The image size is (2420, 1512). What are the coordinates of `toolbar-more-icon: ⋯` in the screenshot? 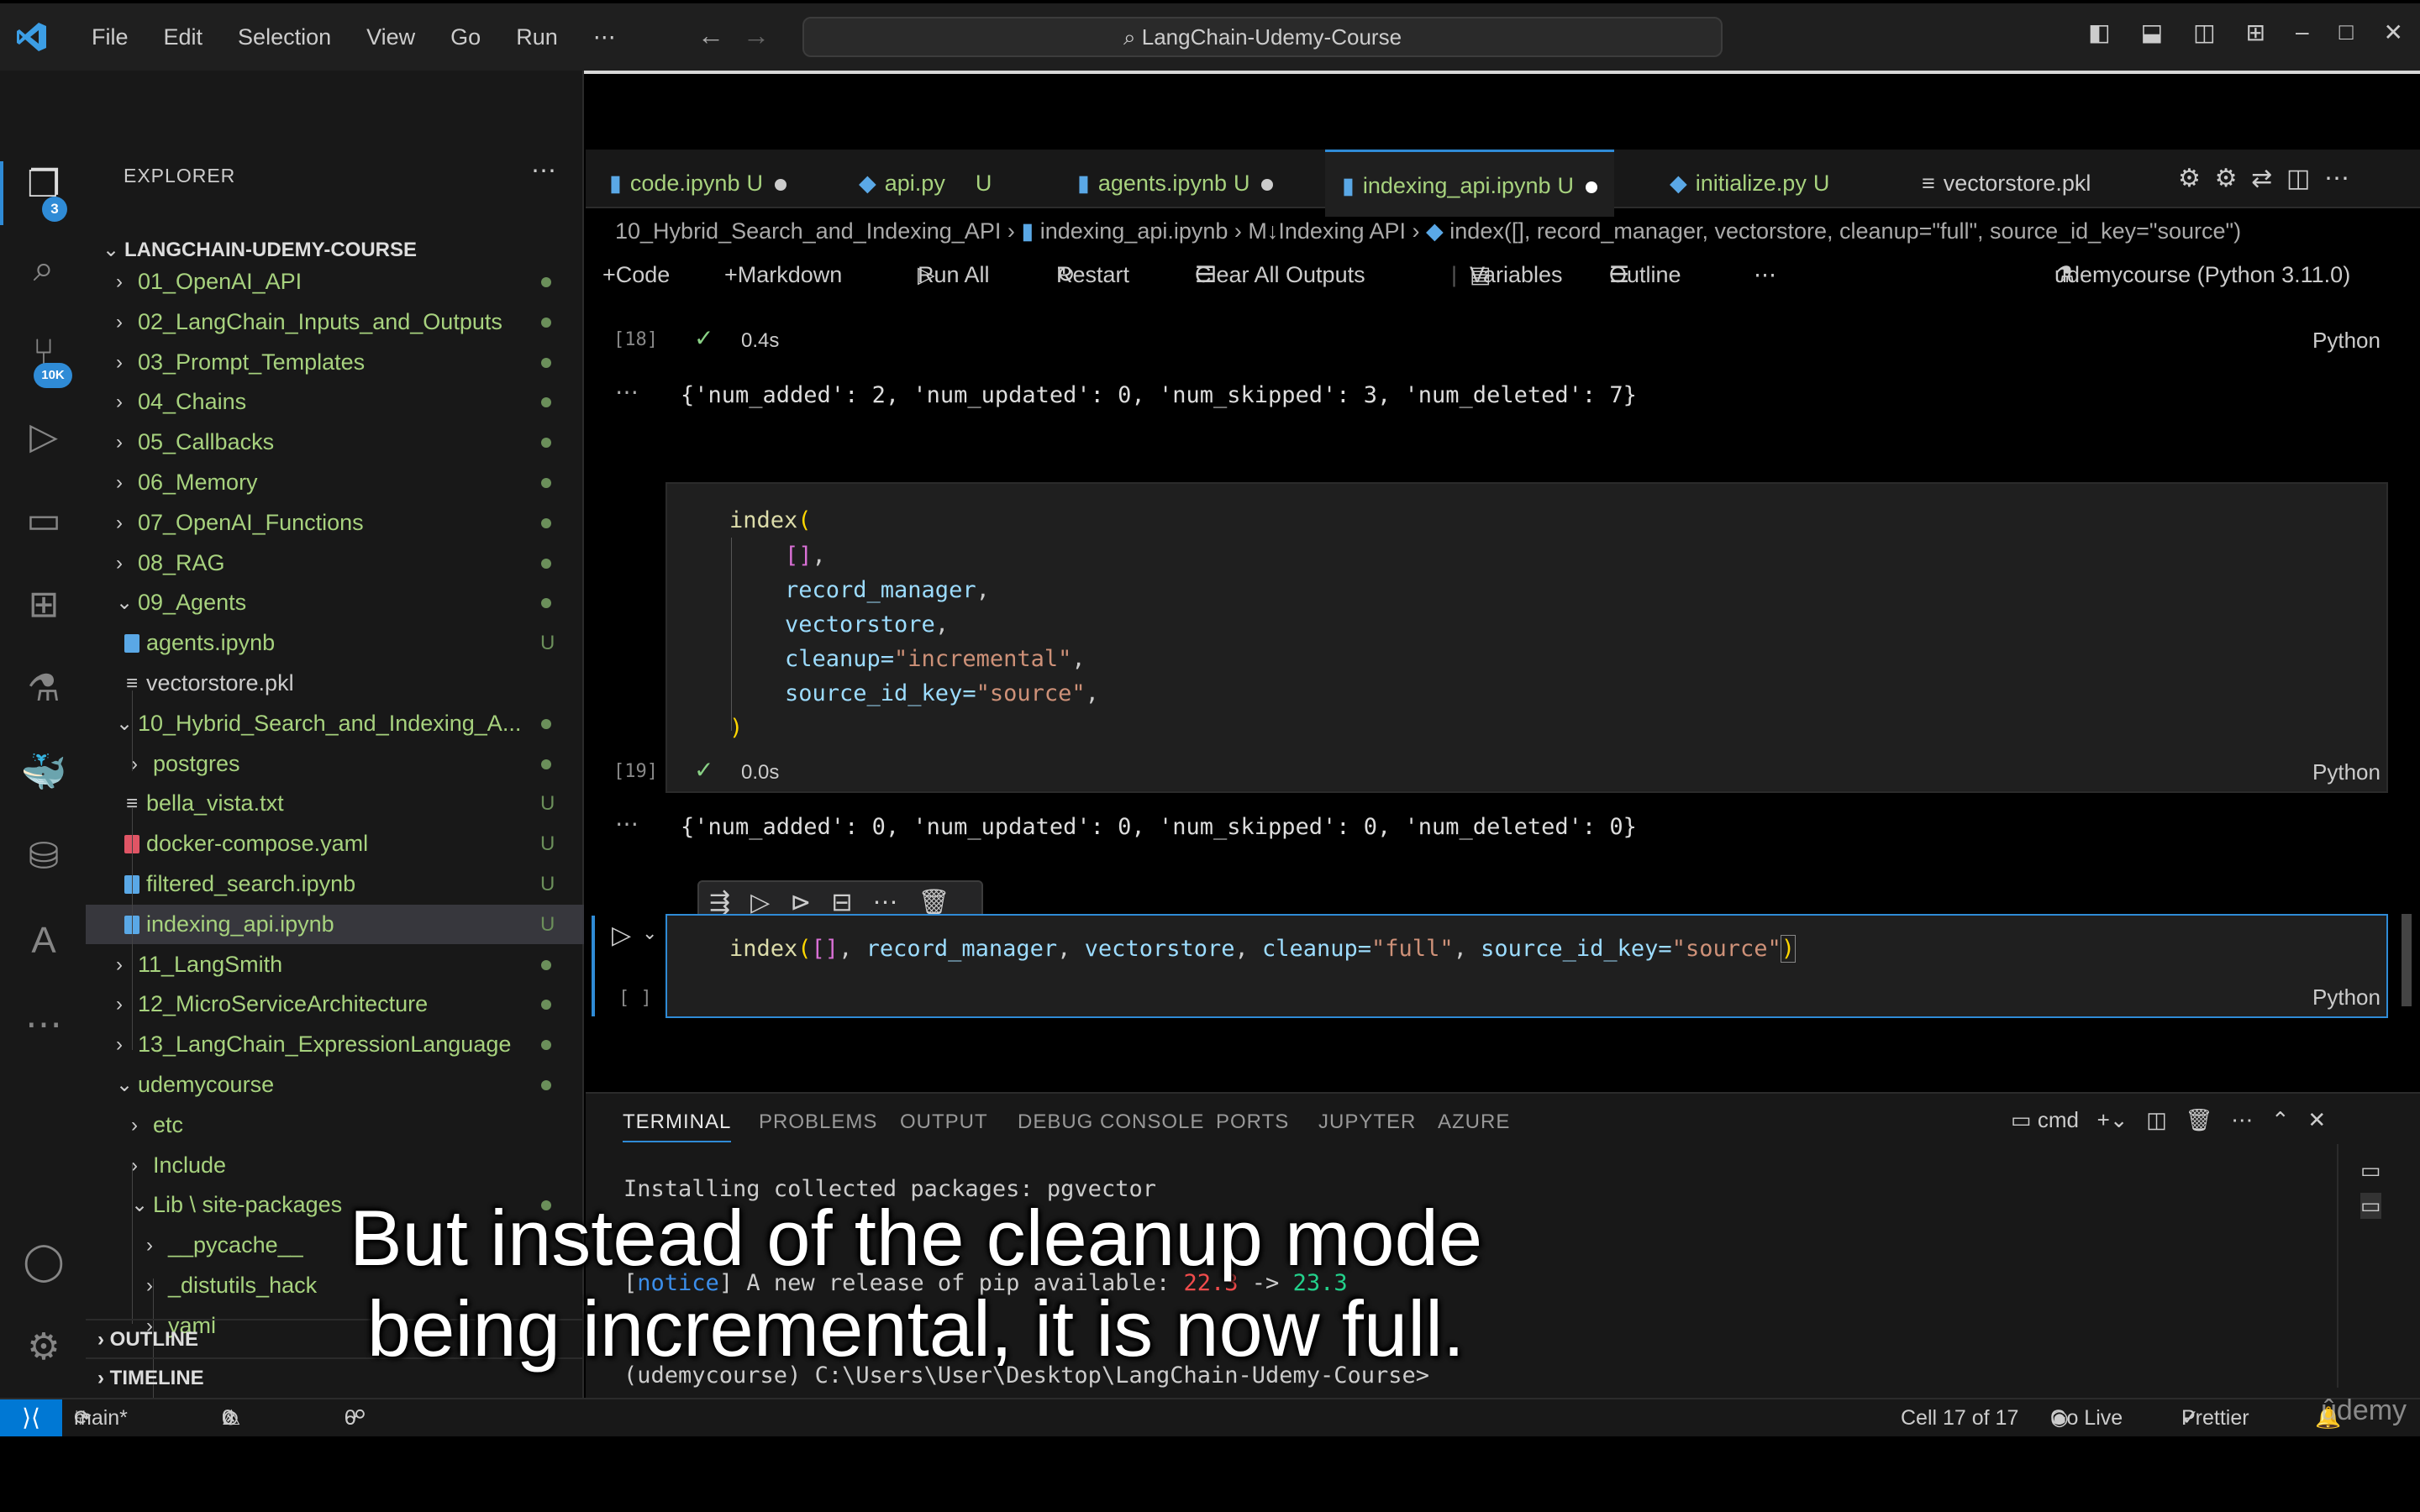 It's located at (1765, 275).